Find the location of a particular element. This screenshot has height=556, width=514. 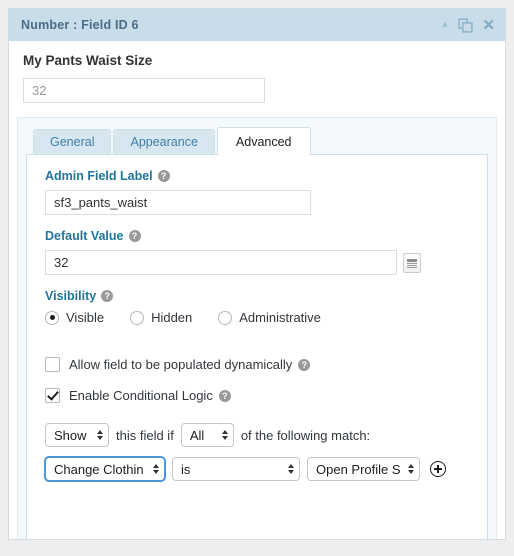

allow-dynamic-label-text: Allow field to be populated dynamically is located at coordinates (181, 364).